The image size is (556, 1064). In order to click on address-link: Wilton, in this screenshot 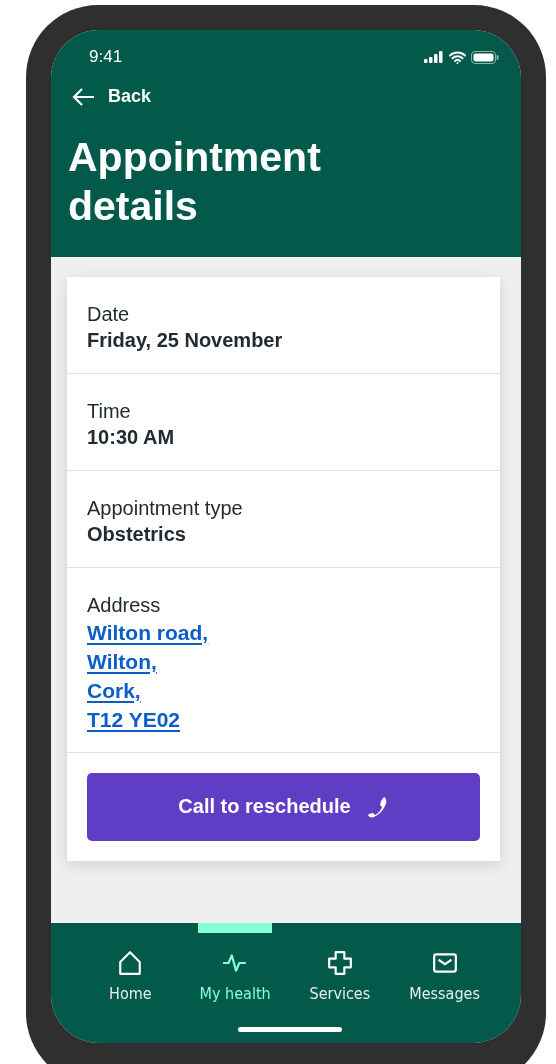, I will do `click(124, 661)`.